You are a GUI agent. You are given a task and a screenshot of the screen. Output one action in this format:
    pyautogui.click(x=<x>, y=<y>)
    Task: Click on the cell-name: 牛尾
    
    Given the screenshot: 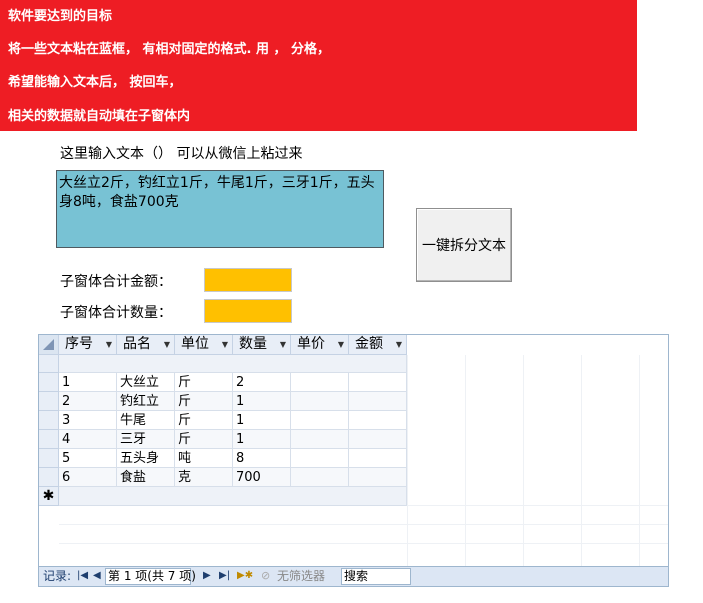 What is the action you would take?
    pyautogui.click(x=146, y=420)
    